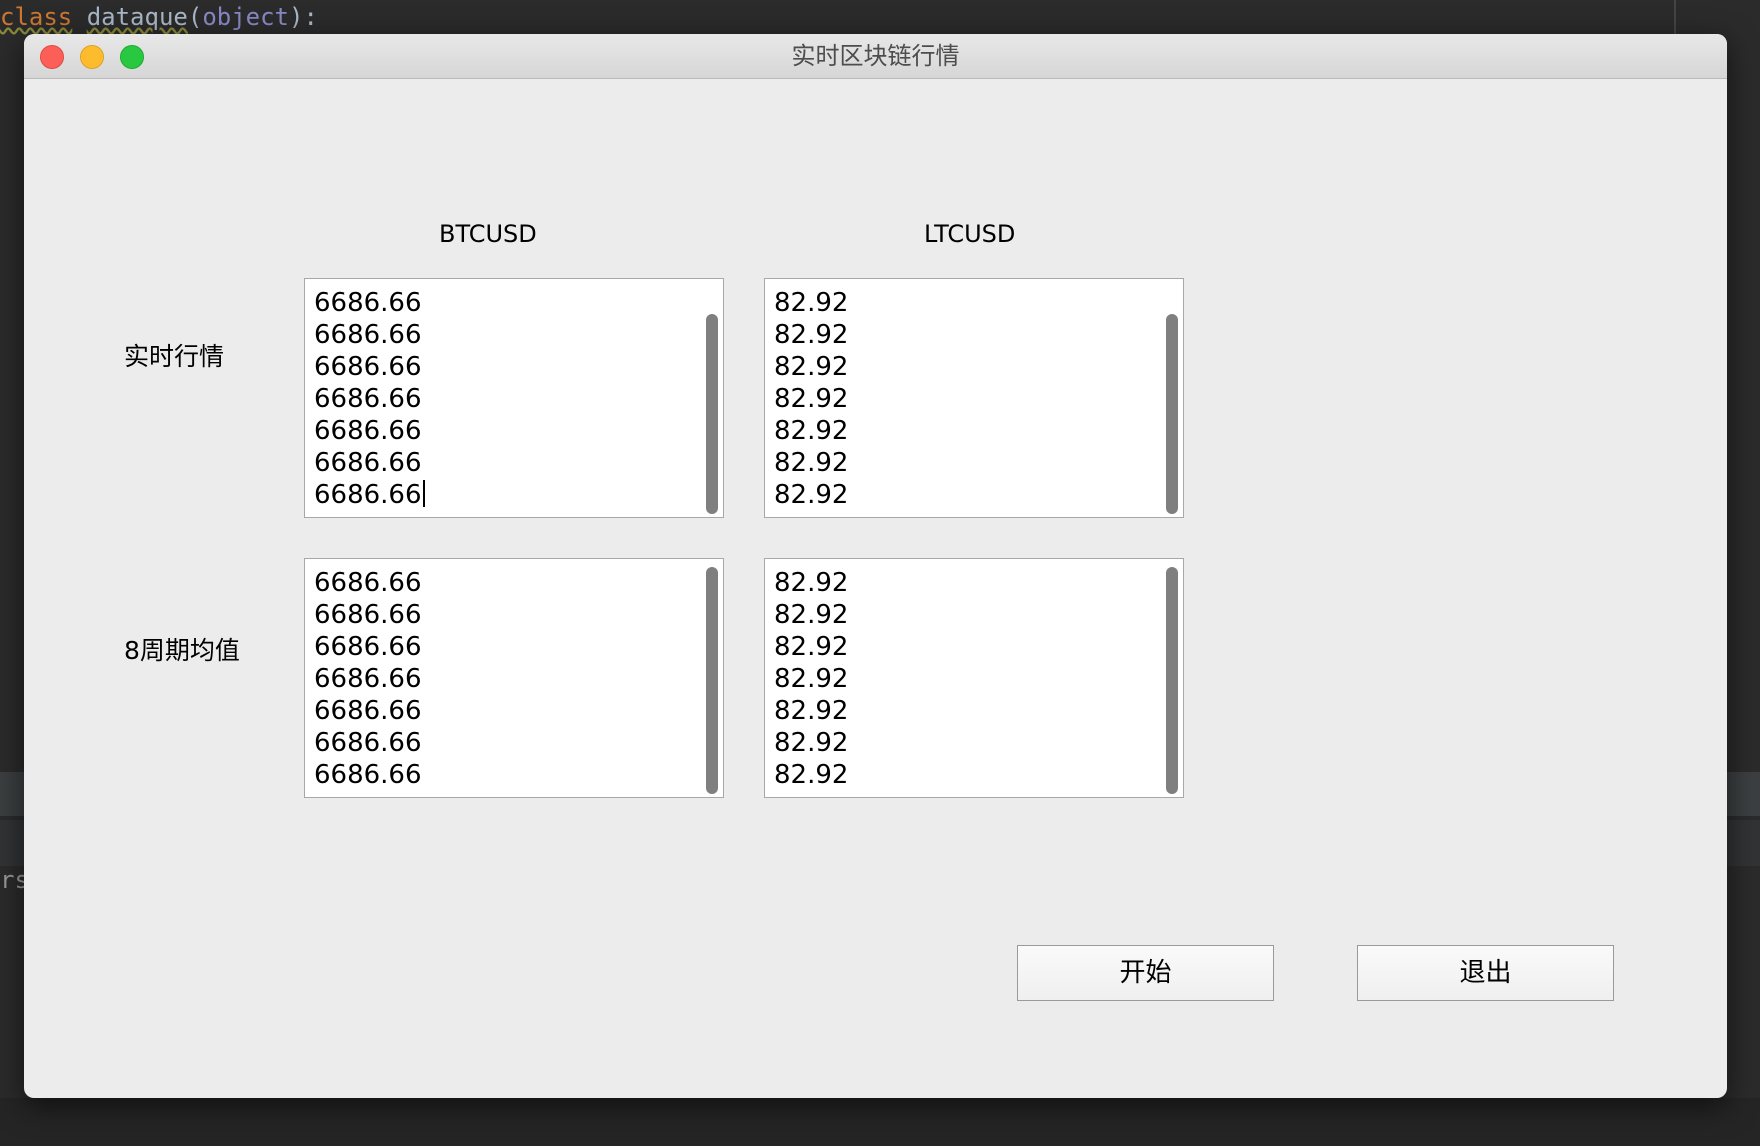 This screenshot has width=1760, height=1146. I want to click on ide-bottom-bar, so click(880, 1122).